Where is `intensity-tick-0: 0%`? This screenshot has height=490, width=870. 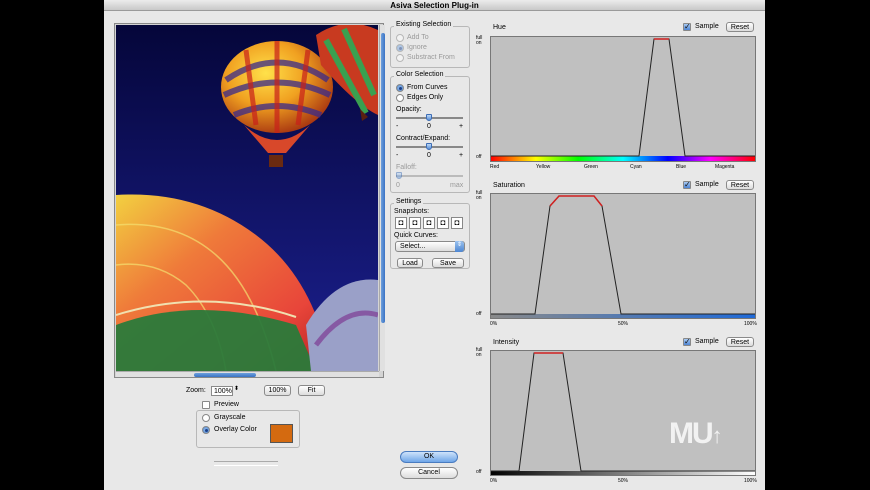
intensity-tick-0: 0% is located at coordinates (494, 481).